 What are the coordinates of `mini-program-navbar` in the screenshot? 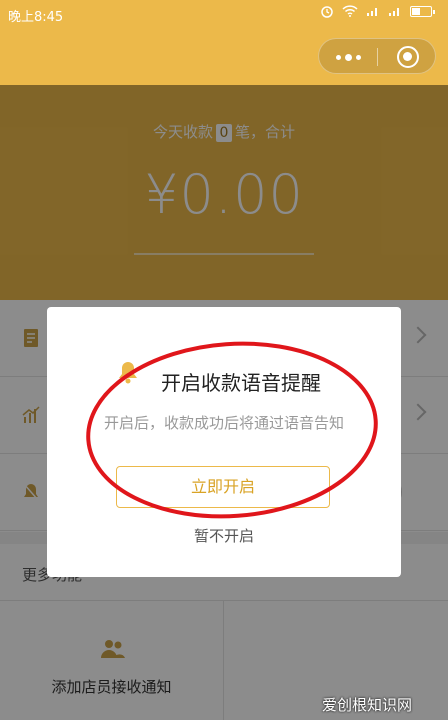 It's located at (224, 56).